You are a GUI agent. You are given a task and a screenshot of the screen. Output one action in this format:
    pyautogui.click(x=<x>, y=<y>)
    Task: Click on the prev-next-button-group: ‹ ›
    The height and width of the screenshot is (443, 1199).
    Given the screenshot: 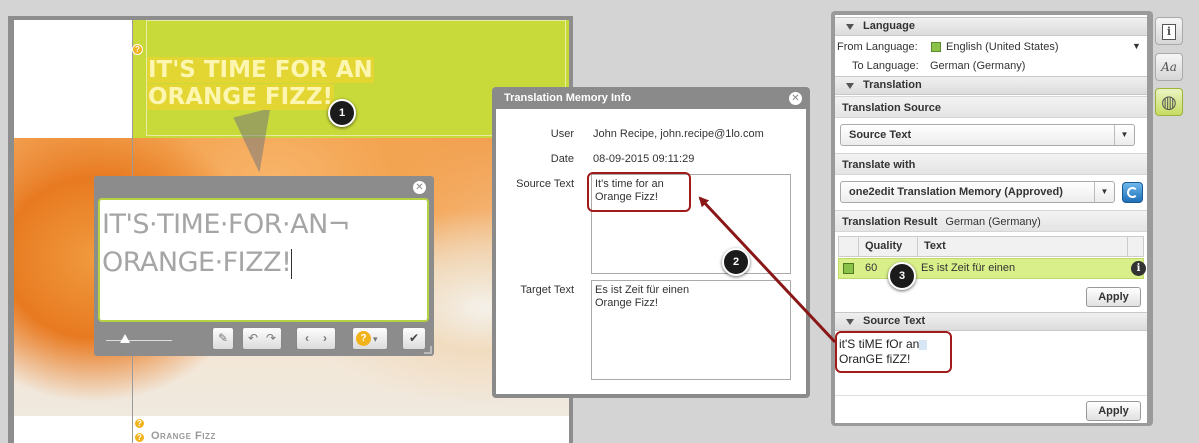 What is the action you would take?
    pyautogui.click(x=316, y=338)
    